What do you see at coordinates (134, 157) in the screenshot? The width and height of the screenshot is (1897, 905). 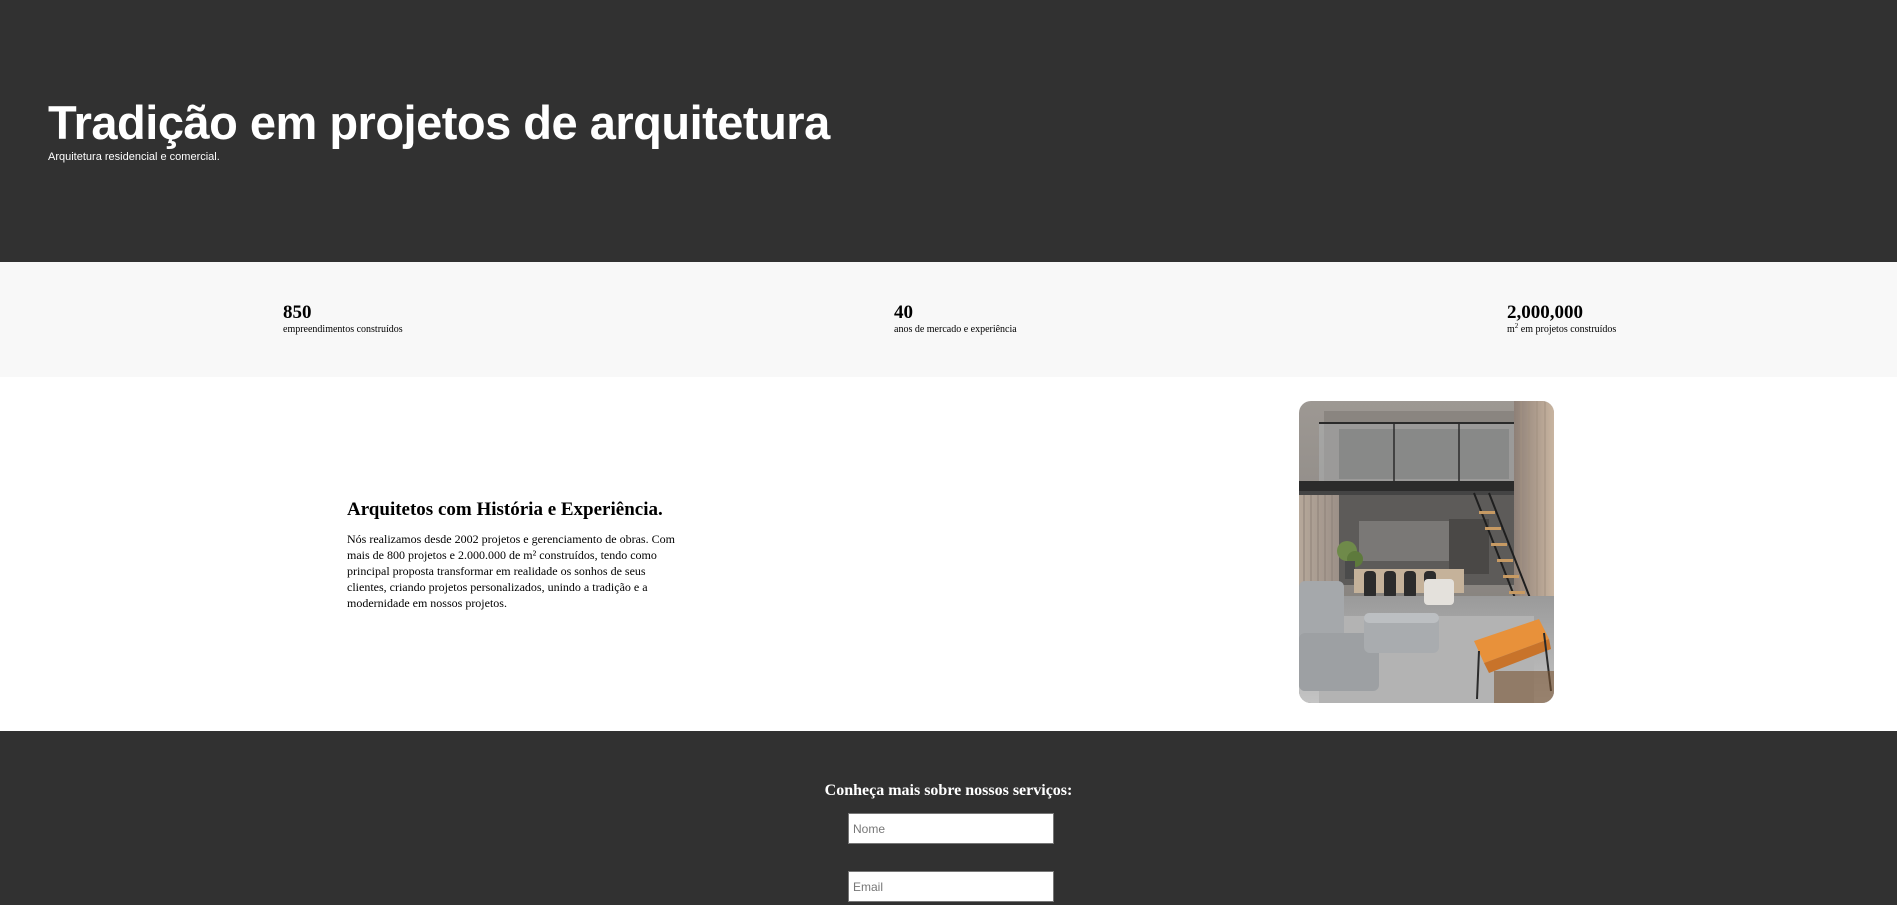 I see `hero-subtitle: Arquitetura residencial e comercial.` at bounding box center [134, 157].